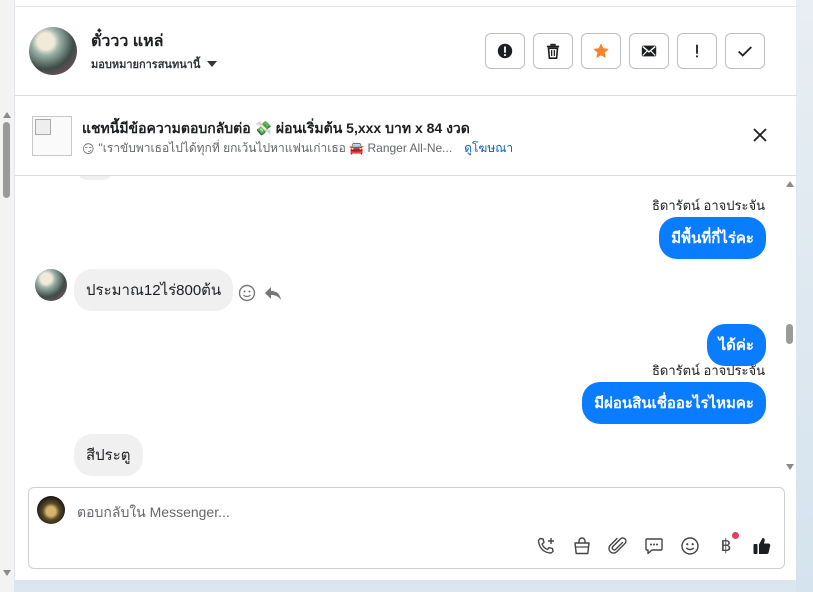 Image resolution: width=813 pixels, height=592 pixels. What do you see at coordinates (146, 65) in the screenshot?
I see `assign-label: มอบหมายการสนทนานี้` at bounding box center [146, 65].